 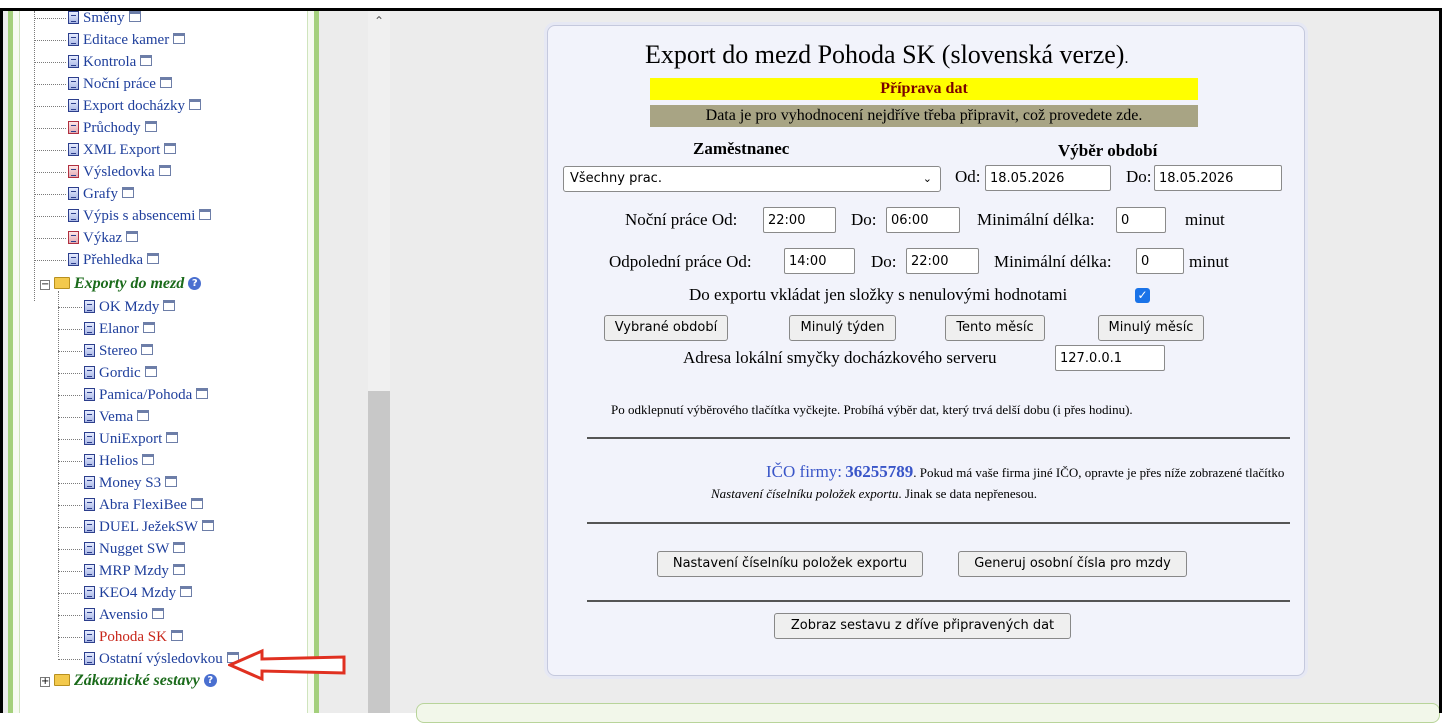 I want to click on tree-item: Nugget SW, so click(x=122, y=549).